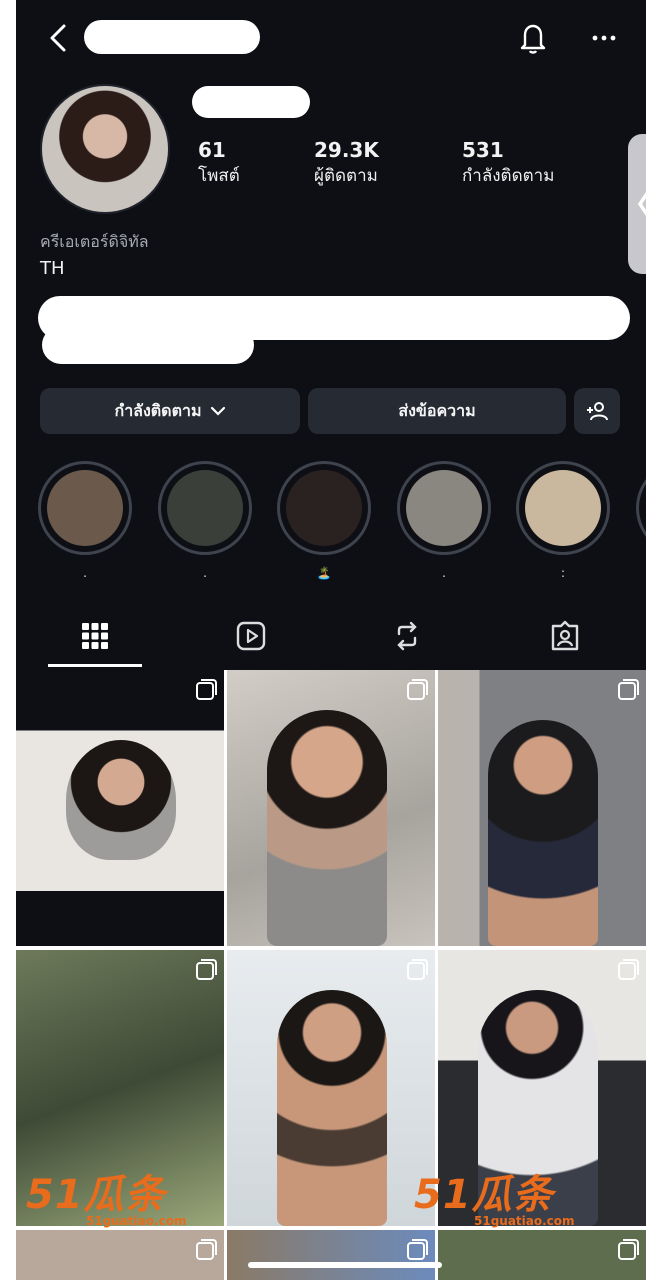 The height and width of the screenshot is (1280, 662). Describe the element at coordinates (444, 573) in the screenshot. I see `highlight-4-label: .` at that location.